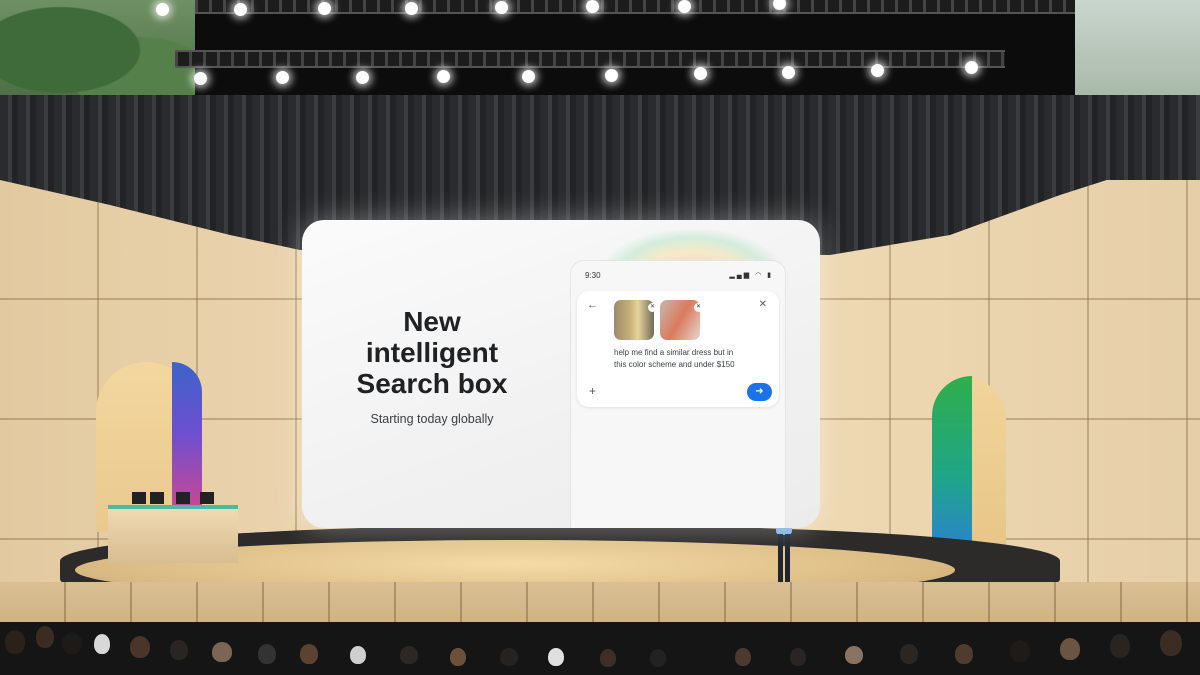 The image size is (1200, 675). I want to click on subheadline: Starting today globally, so click(432, 419).